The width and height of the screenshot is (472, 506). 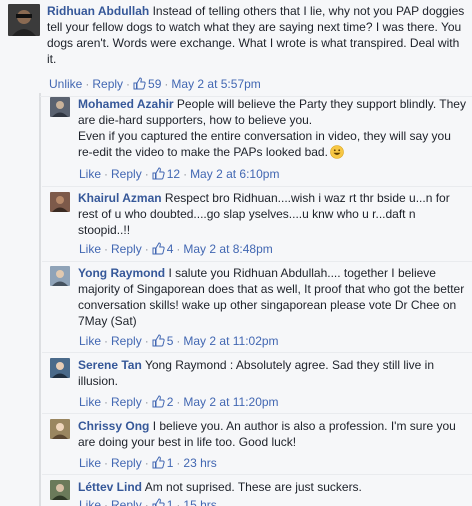 I want to click on like-count-value: 59, so click(x=155, y=84).